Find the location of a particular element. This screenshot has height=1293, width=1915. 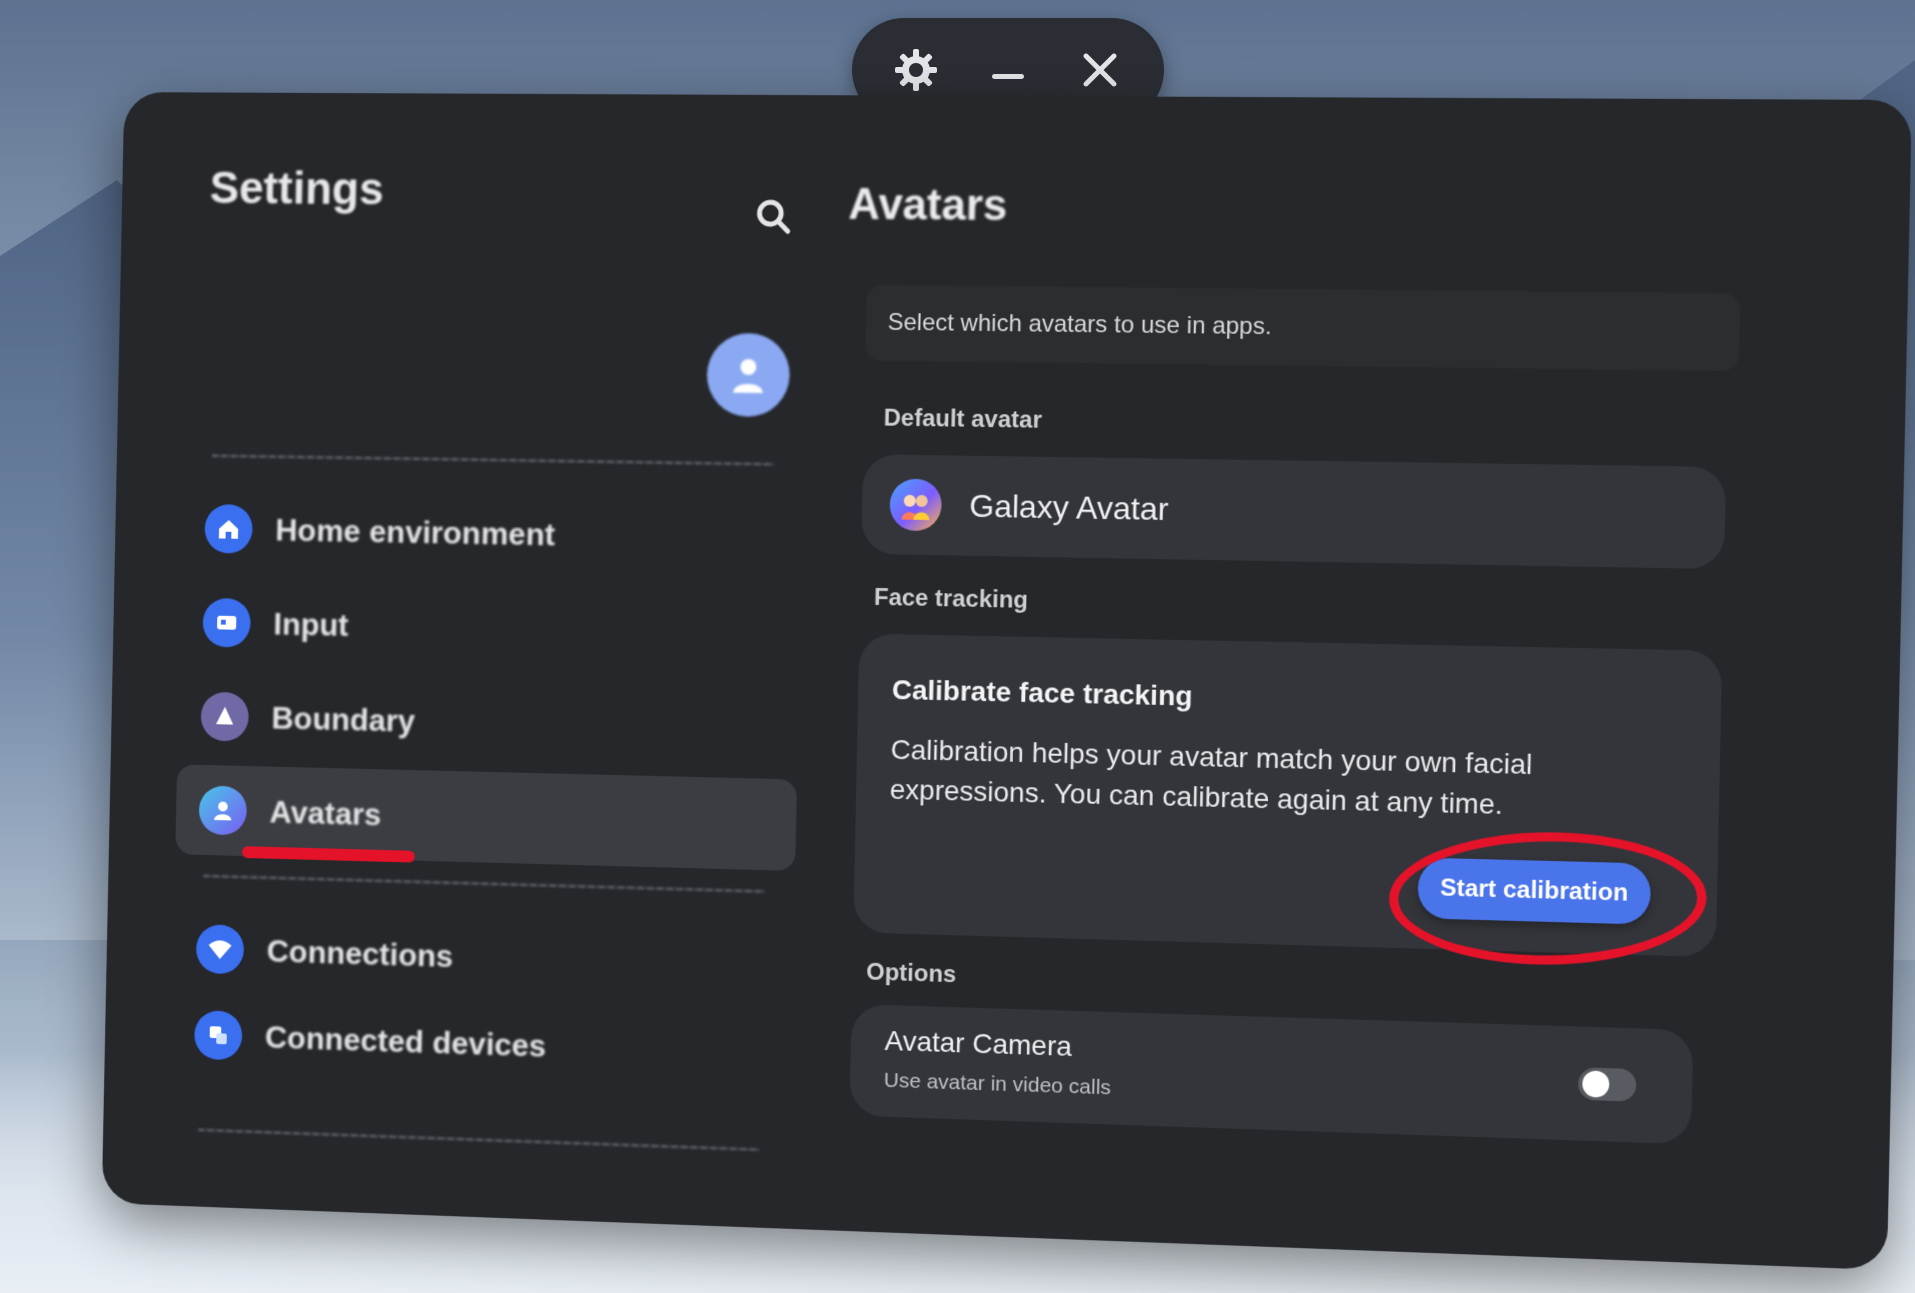

section-label-default-avatar: Default avatar is located at coordinates (963, 419).